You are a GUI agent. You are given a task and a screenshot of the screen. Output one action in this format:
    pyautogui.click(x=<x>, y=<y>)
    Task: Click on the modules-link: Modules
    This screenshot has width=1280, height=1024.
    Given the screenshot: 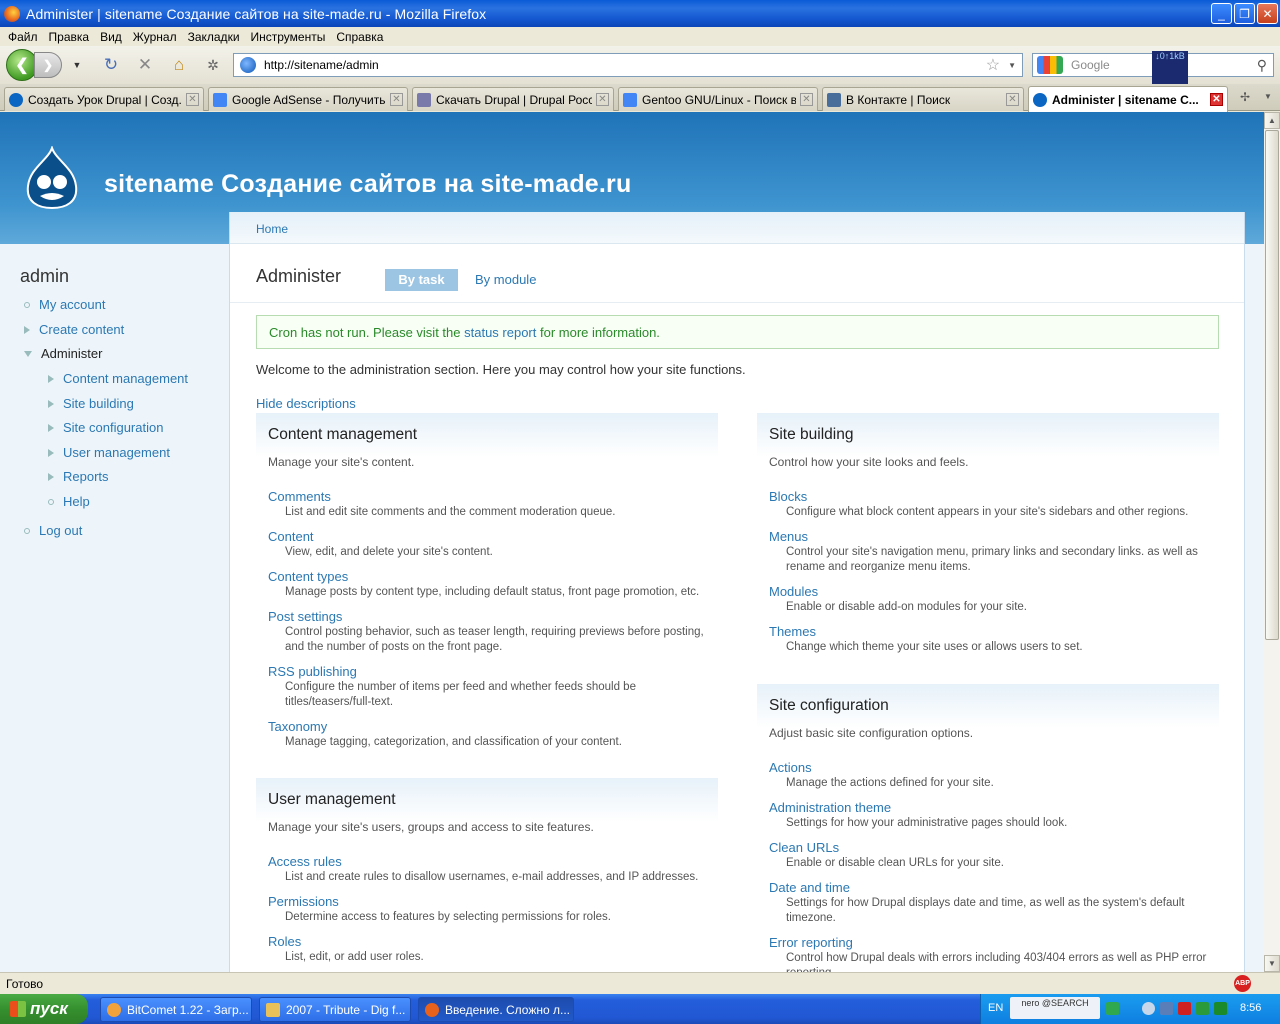 What is the action you would take?
    pyautogui.click(x=988, y=592)
    